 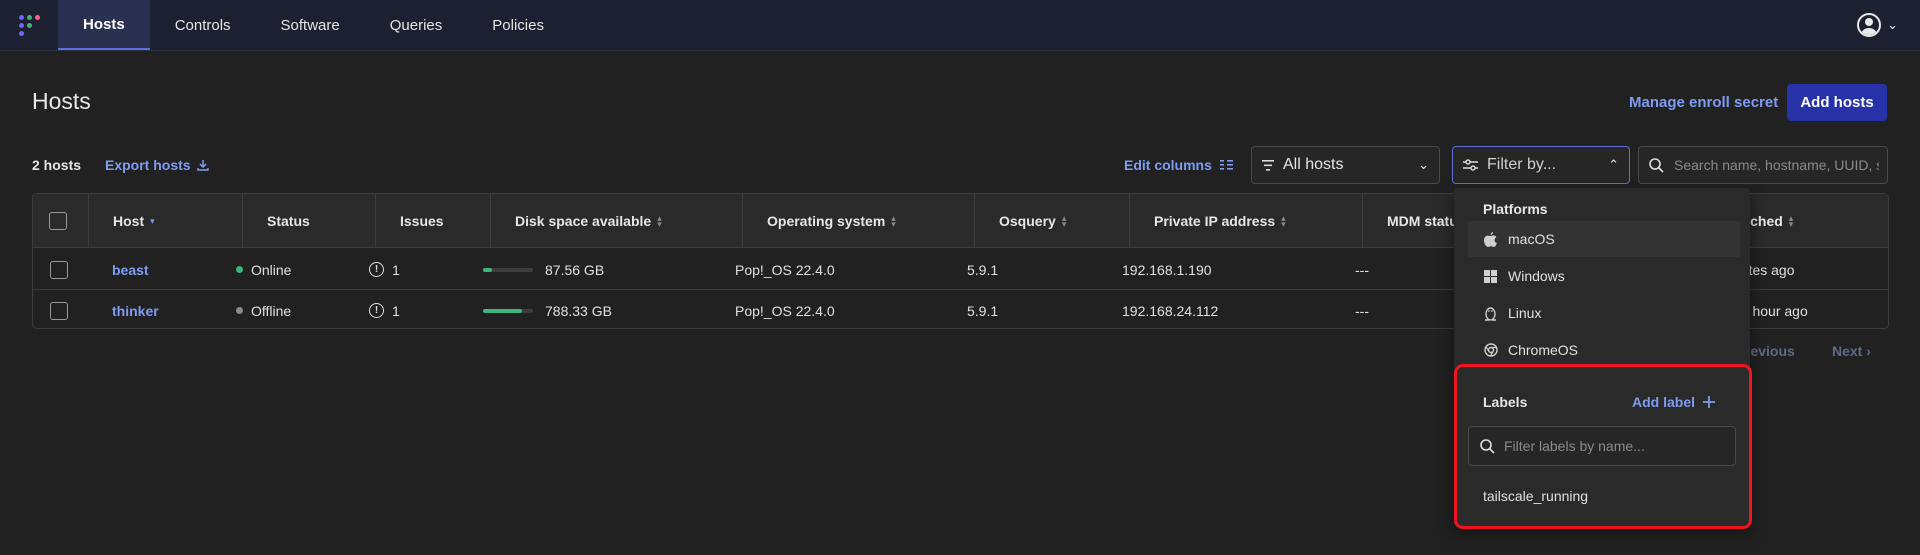 What do you see at coordinates (1604, 276) in the screenshot?
I see `platform-option-windows: Windows` at bounding box center [1604, 276].